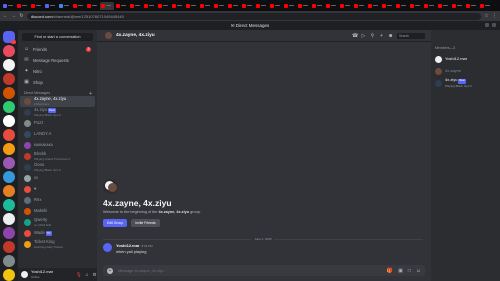  Describe the element at coordinates (363, 36) in the screenshot. I see `video-icon: ▷` at that location.